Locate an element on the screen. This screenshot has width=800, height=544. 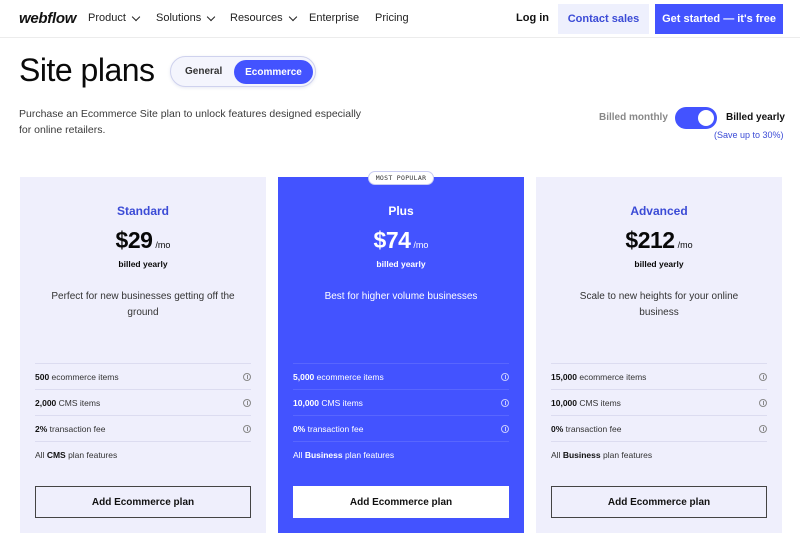
plan-price: $29 is located at coordinates (134, 240).